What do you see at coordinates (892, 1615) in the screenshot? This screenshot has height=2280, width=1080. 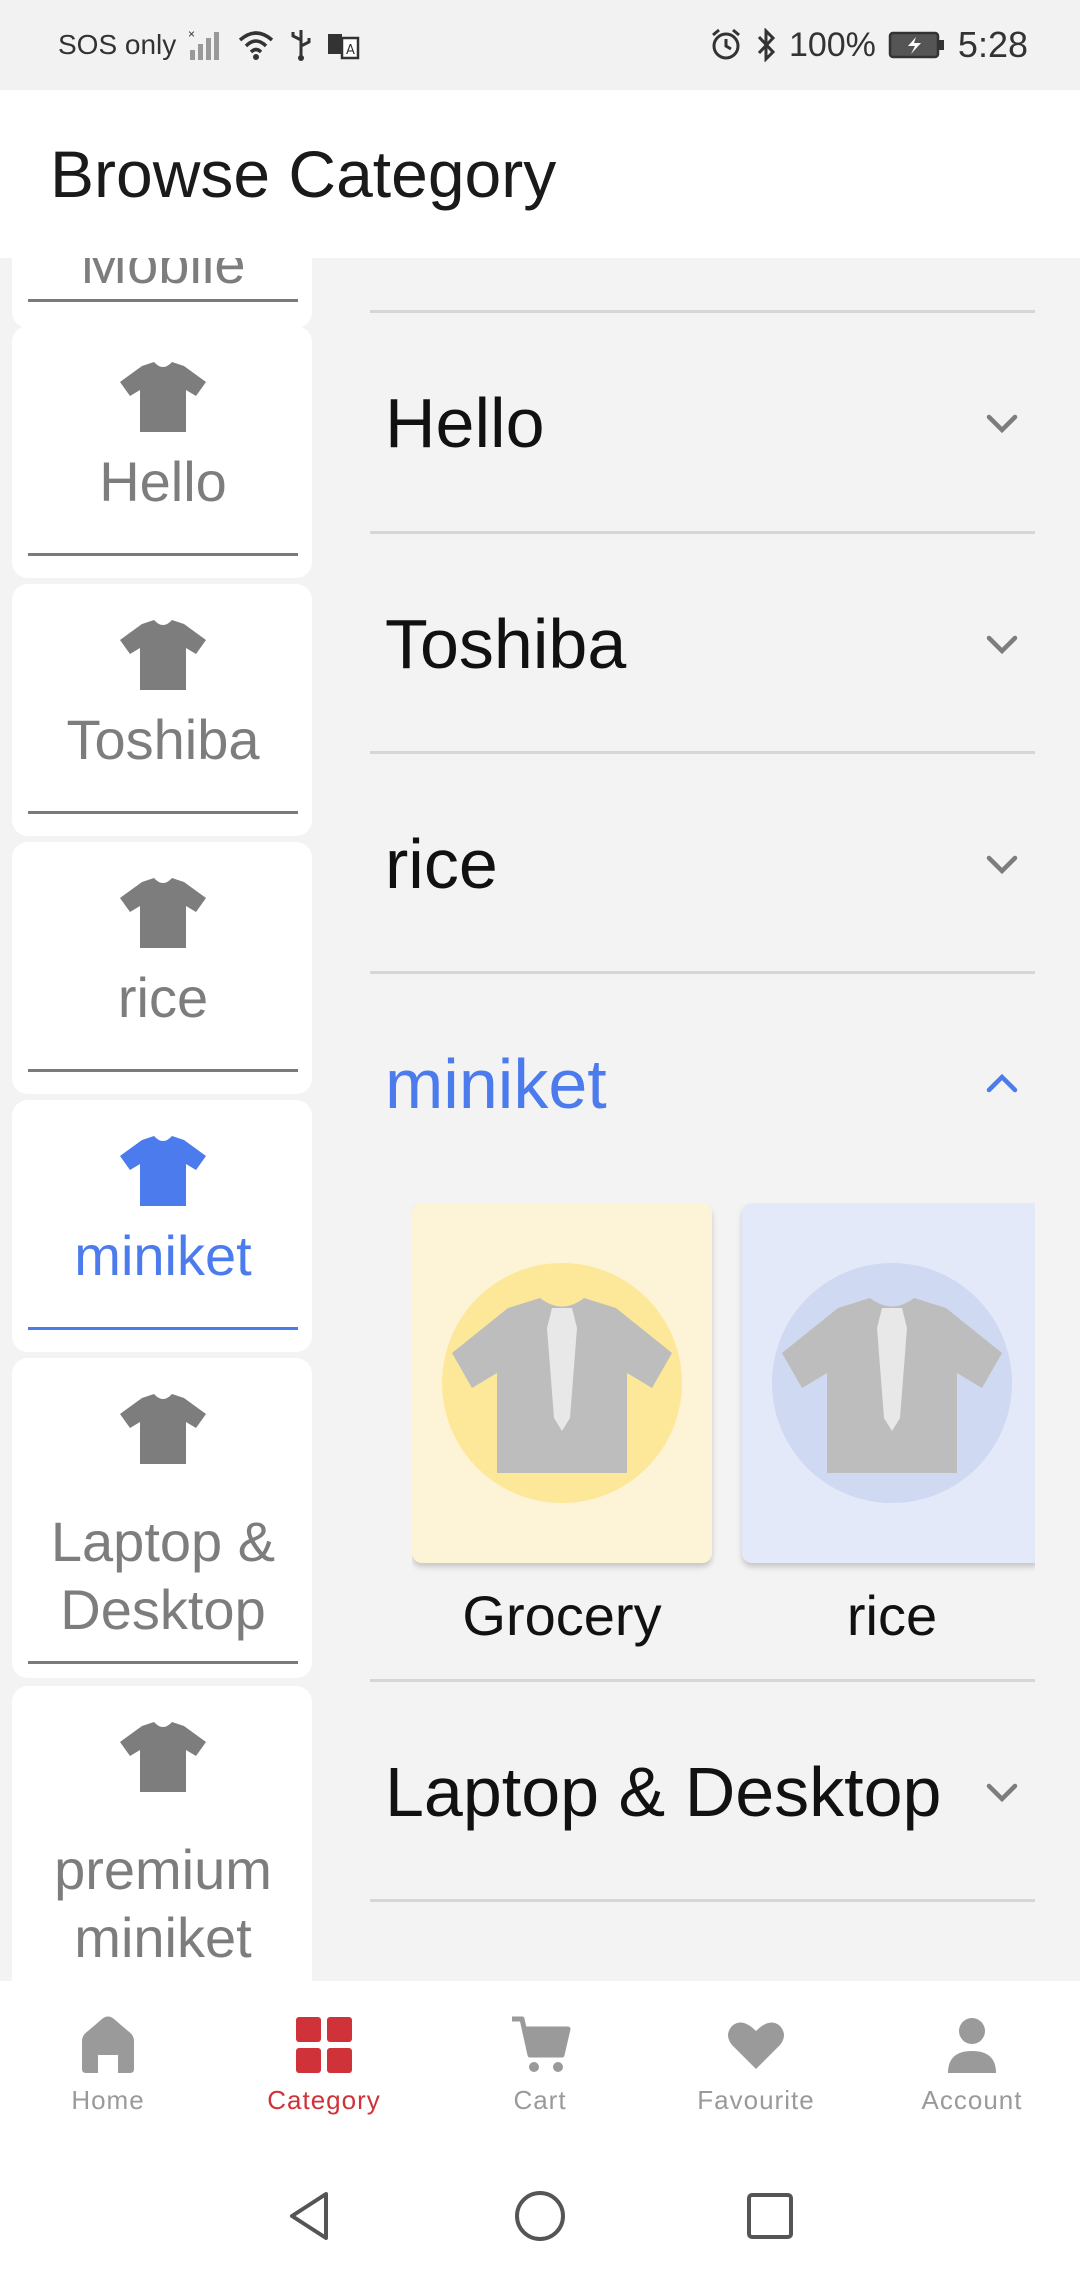 I see `tile-label: rice` at bounding box center [892, 1615].